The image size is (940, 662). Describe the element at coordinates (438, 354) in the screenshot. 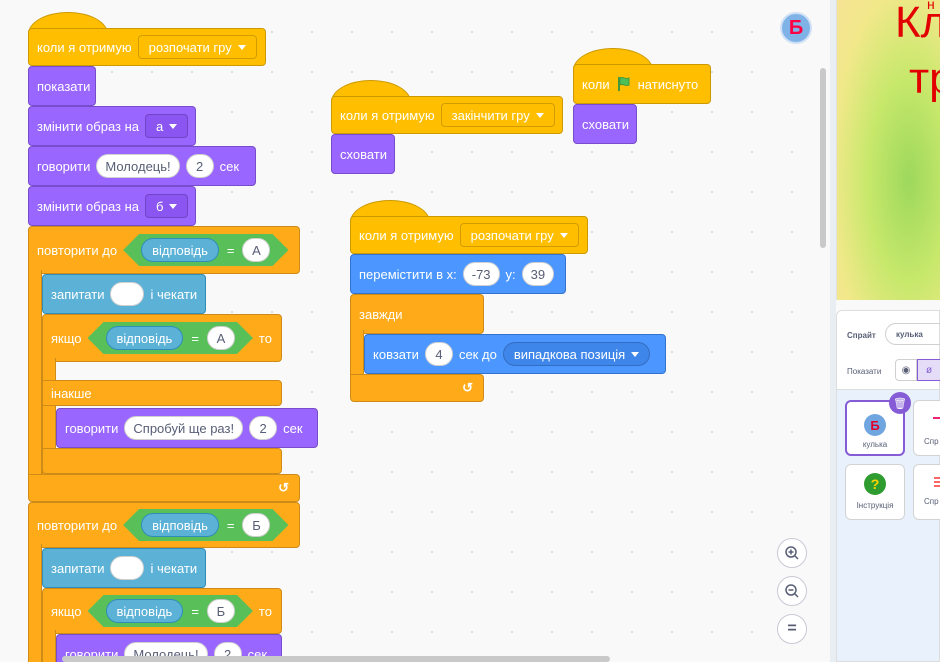

I see `glide-secs-input: 4` at that location.